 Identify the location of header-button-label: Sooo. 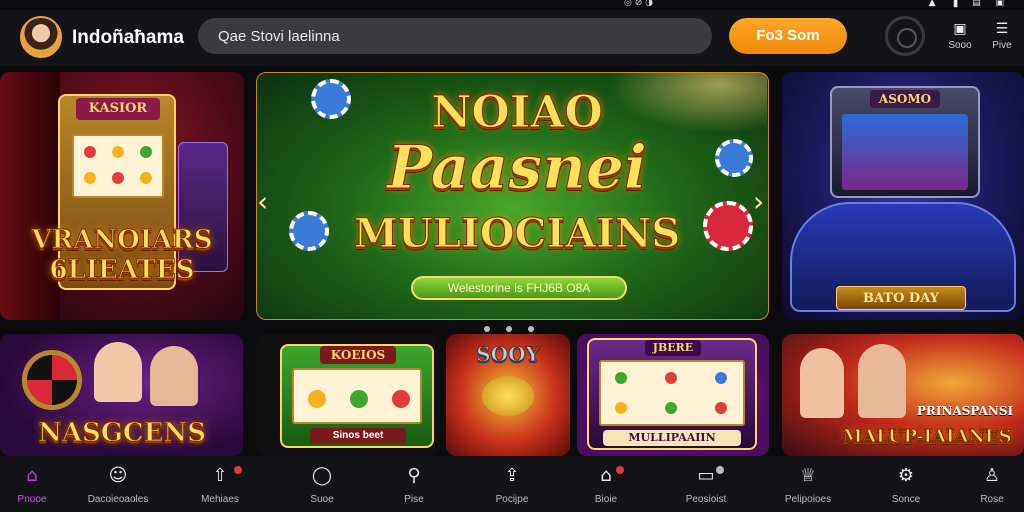
(960, 45).